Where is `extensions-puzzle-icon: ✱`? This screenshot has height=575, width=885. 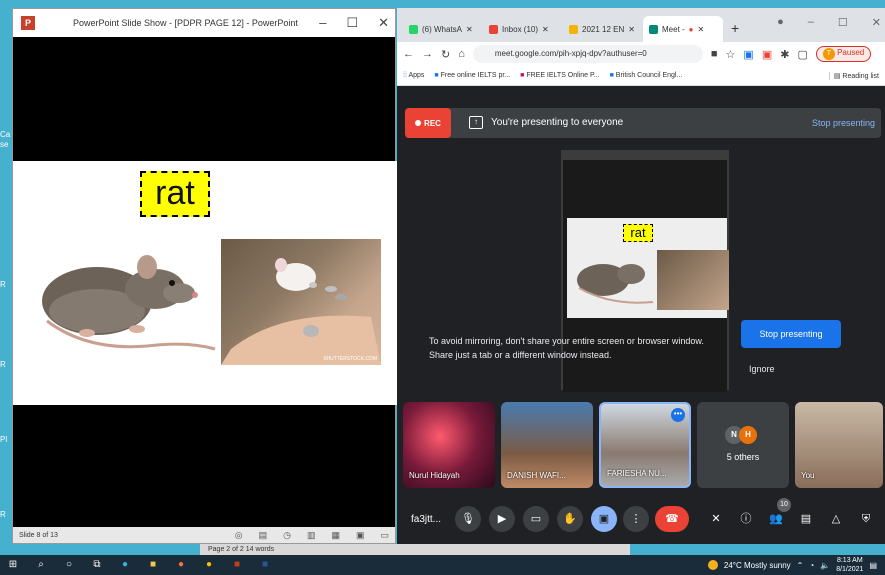
extensions-puzzle-icon: ✱ is located at coordinates (784, 54).